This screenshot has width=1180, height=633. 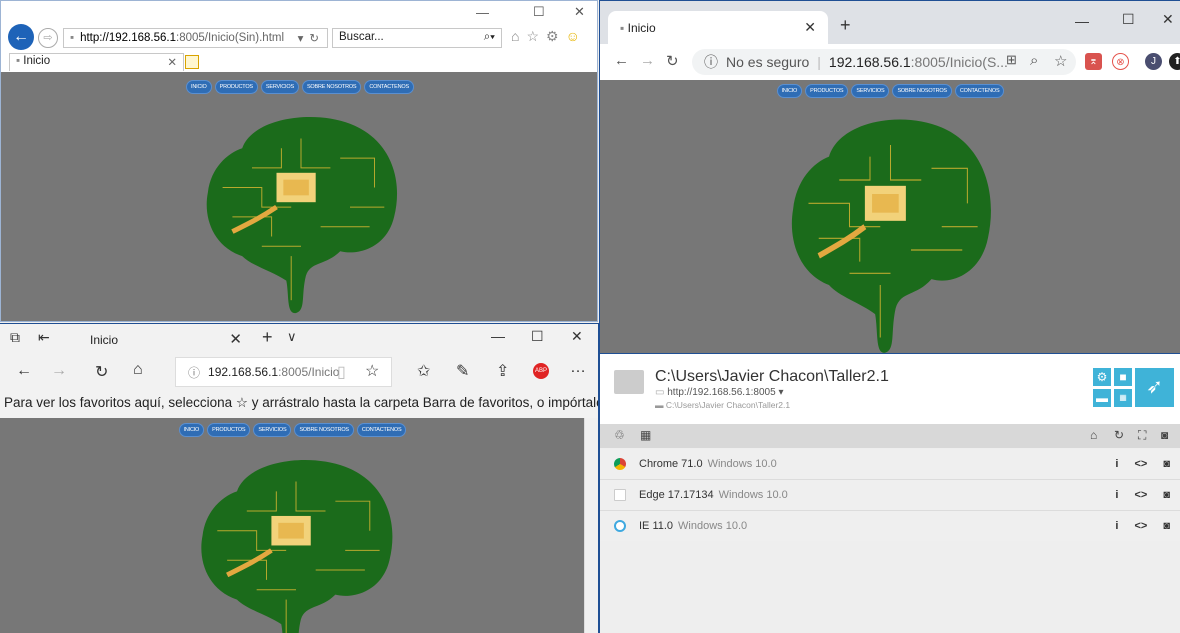 What do you see at coordinates (502, 371) in the screenshot?
I see `share-icon: ⇪` at bounding box center [502, 371].